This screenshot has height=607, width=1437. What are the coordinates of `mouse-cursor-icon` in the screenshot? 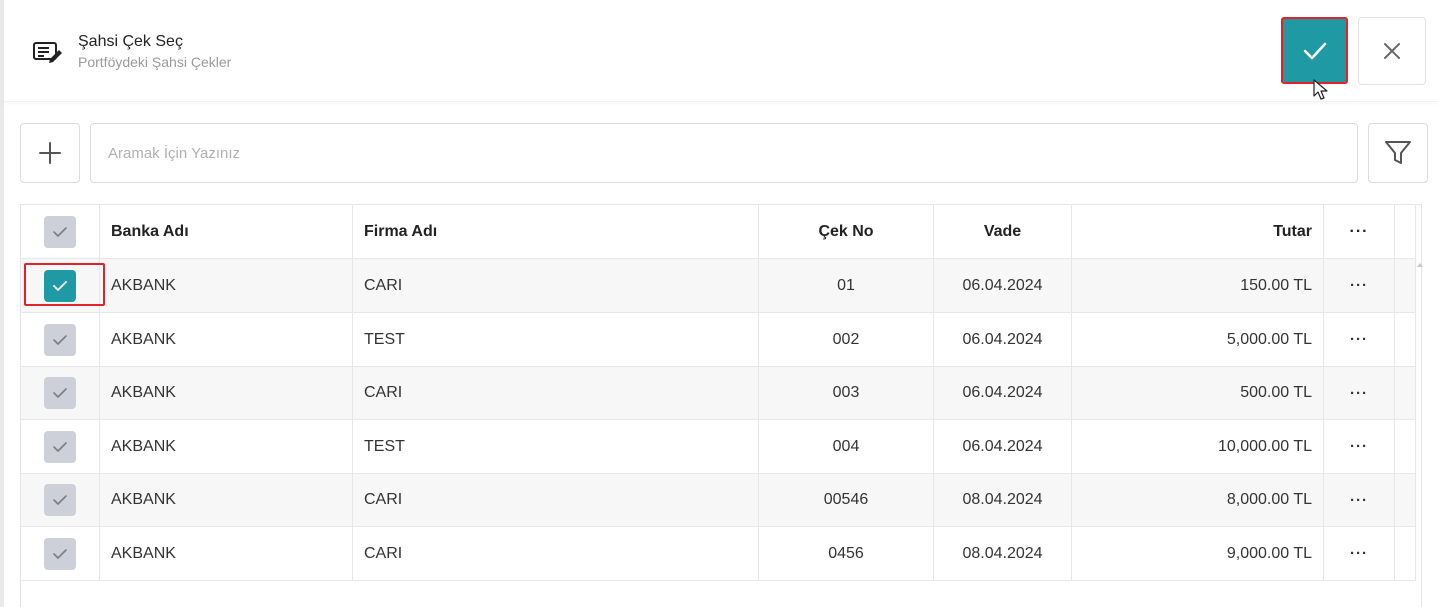 It's located at (1320, 89).